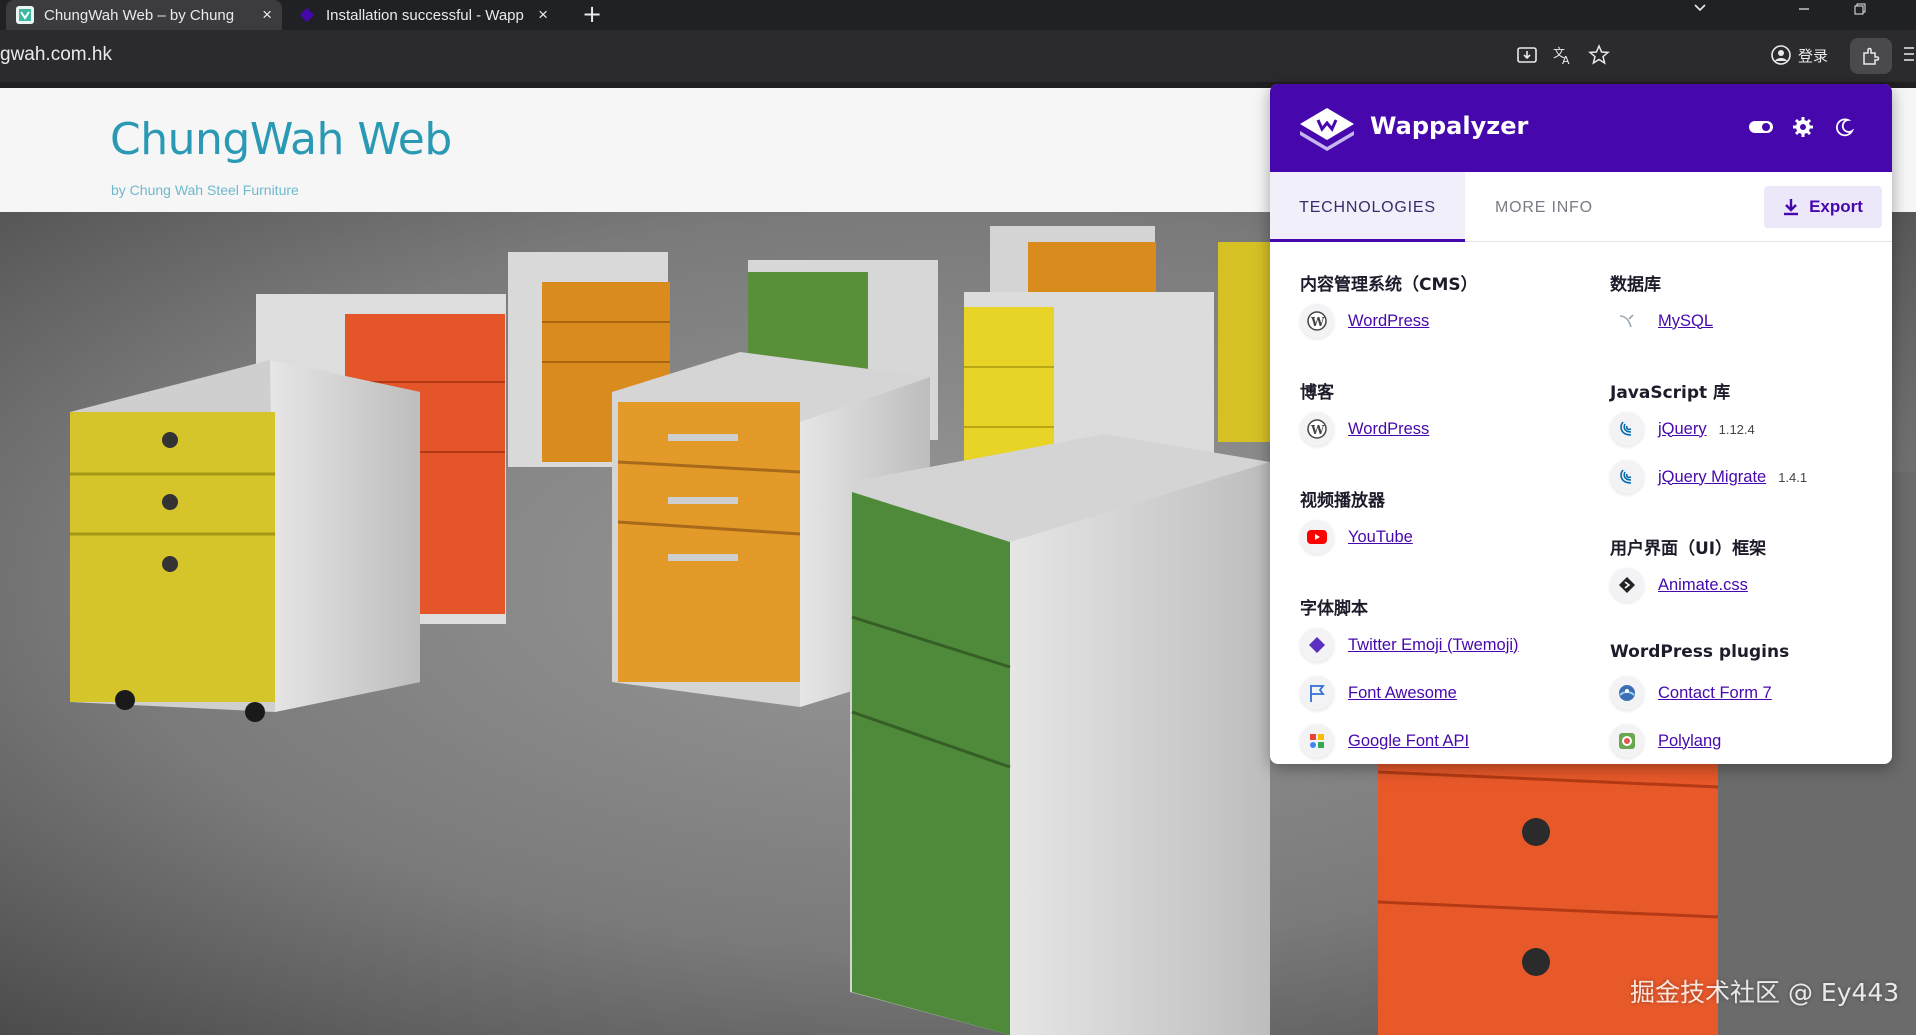  Describe the element at coordinates (1715, 692) in the screenshot. I see `tech-name: Contact Form 7` at that location.